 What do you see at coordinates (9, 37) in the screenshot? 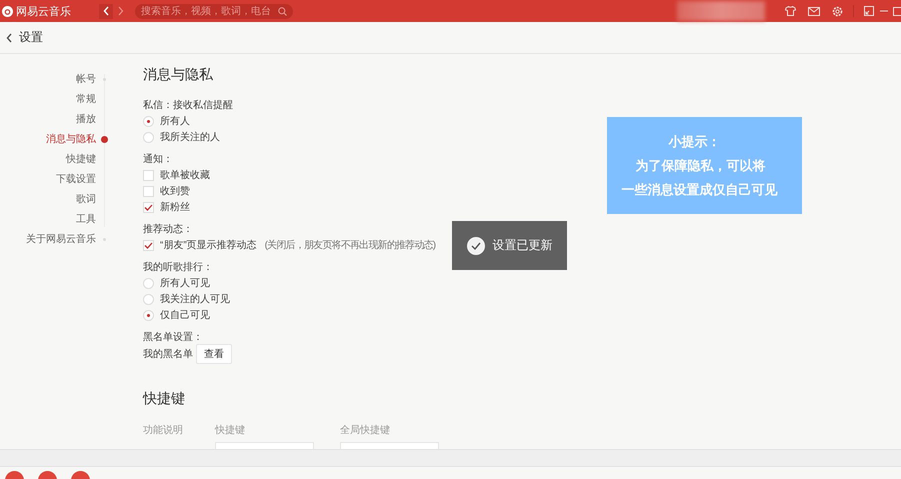
I see `back-icon` at bounding box center [9, 37].